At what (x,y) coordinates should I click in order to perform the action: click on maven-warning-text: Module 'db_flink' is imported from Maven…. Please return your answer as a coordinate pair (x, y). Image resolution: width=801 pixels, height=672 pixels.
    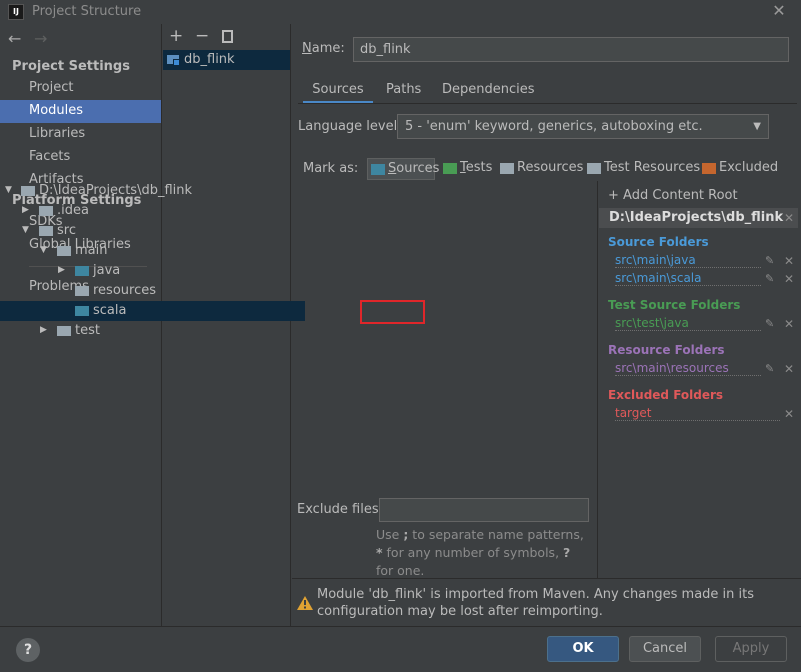
    Looking at the image, I should click on (536, 603).